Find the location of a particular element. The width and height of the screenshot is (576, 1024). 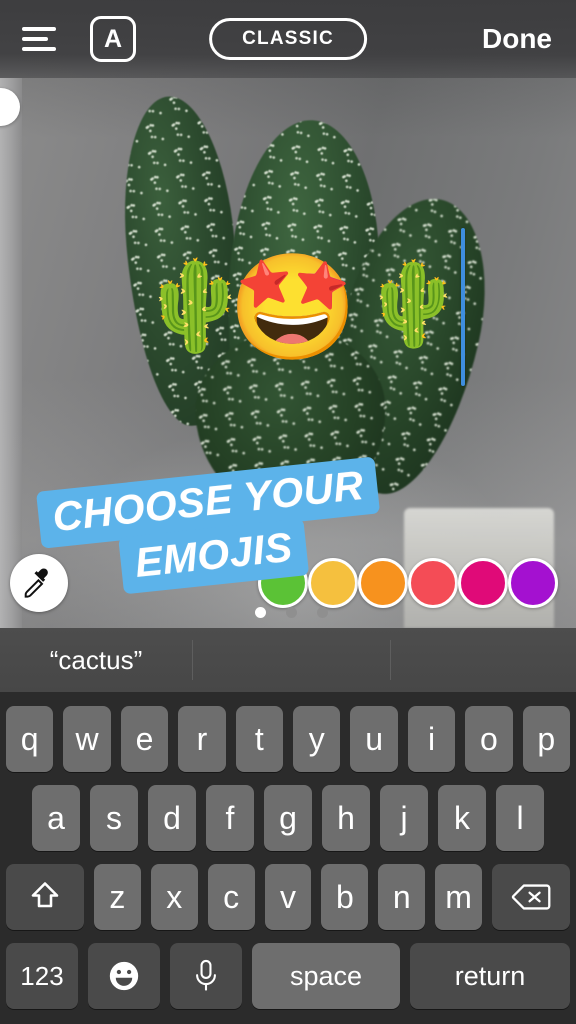

backspace-icon is located at coordinates (531, 897).